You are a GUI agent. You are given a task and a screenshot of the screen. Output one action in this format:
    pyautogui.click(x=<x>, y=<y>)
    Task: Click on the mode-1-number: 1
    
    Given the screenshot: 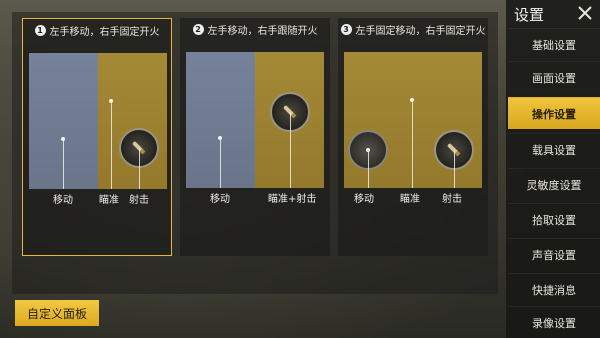 What is the action you would take?
    pyautogui.click(x=40, y=30)
    